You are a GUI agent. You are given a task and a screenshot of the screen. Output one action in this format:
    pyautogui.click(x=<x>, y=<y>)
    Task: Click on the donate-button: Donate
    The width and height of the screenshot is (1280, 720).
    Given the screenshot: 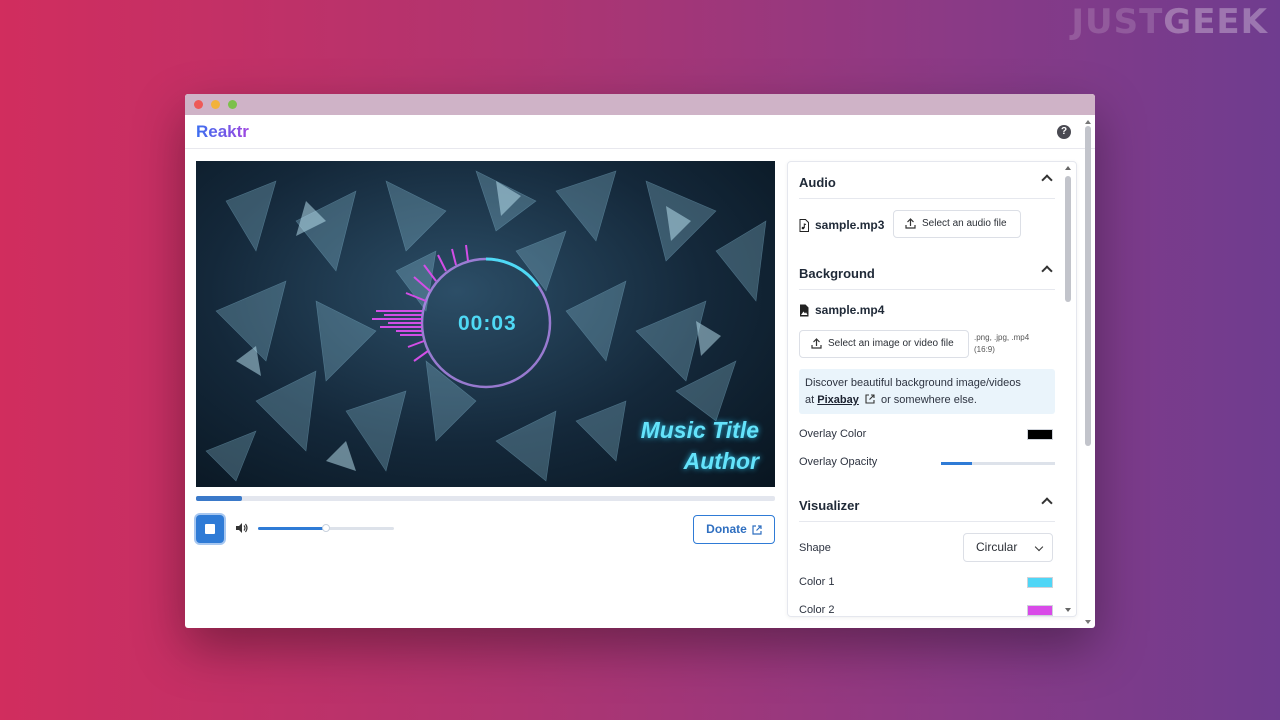 What is the action you would take?
    pyautogui.click(x=734, y=529)
    